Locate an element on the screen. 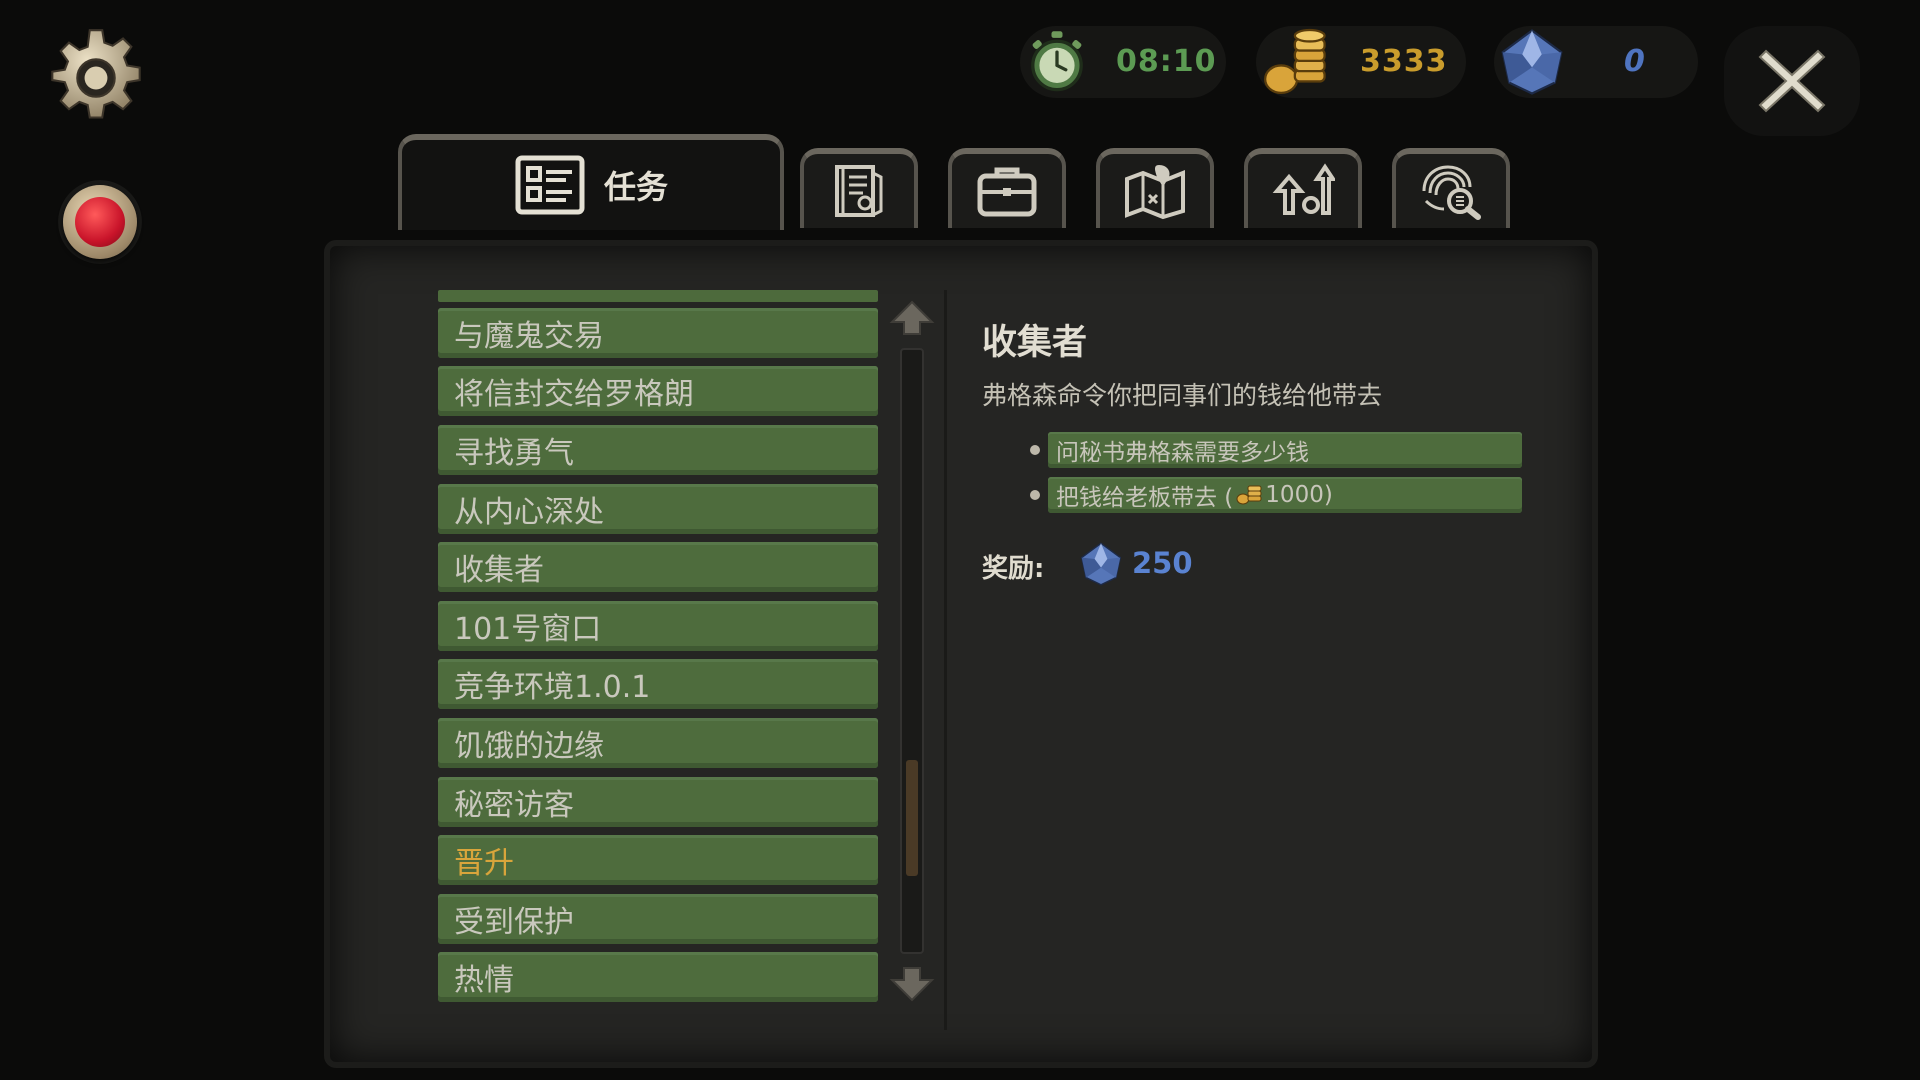 The height and width of the screenshot is (1080, 1920). tab-map is located at coordinates (1155, 188).